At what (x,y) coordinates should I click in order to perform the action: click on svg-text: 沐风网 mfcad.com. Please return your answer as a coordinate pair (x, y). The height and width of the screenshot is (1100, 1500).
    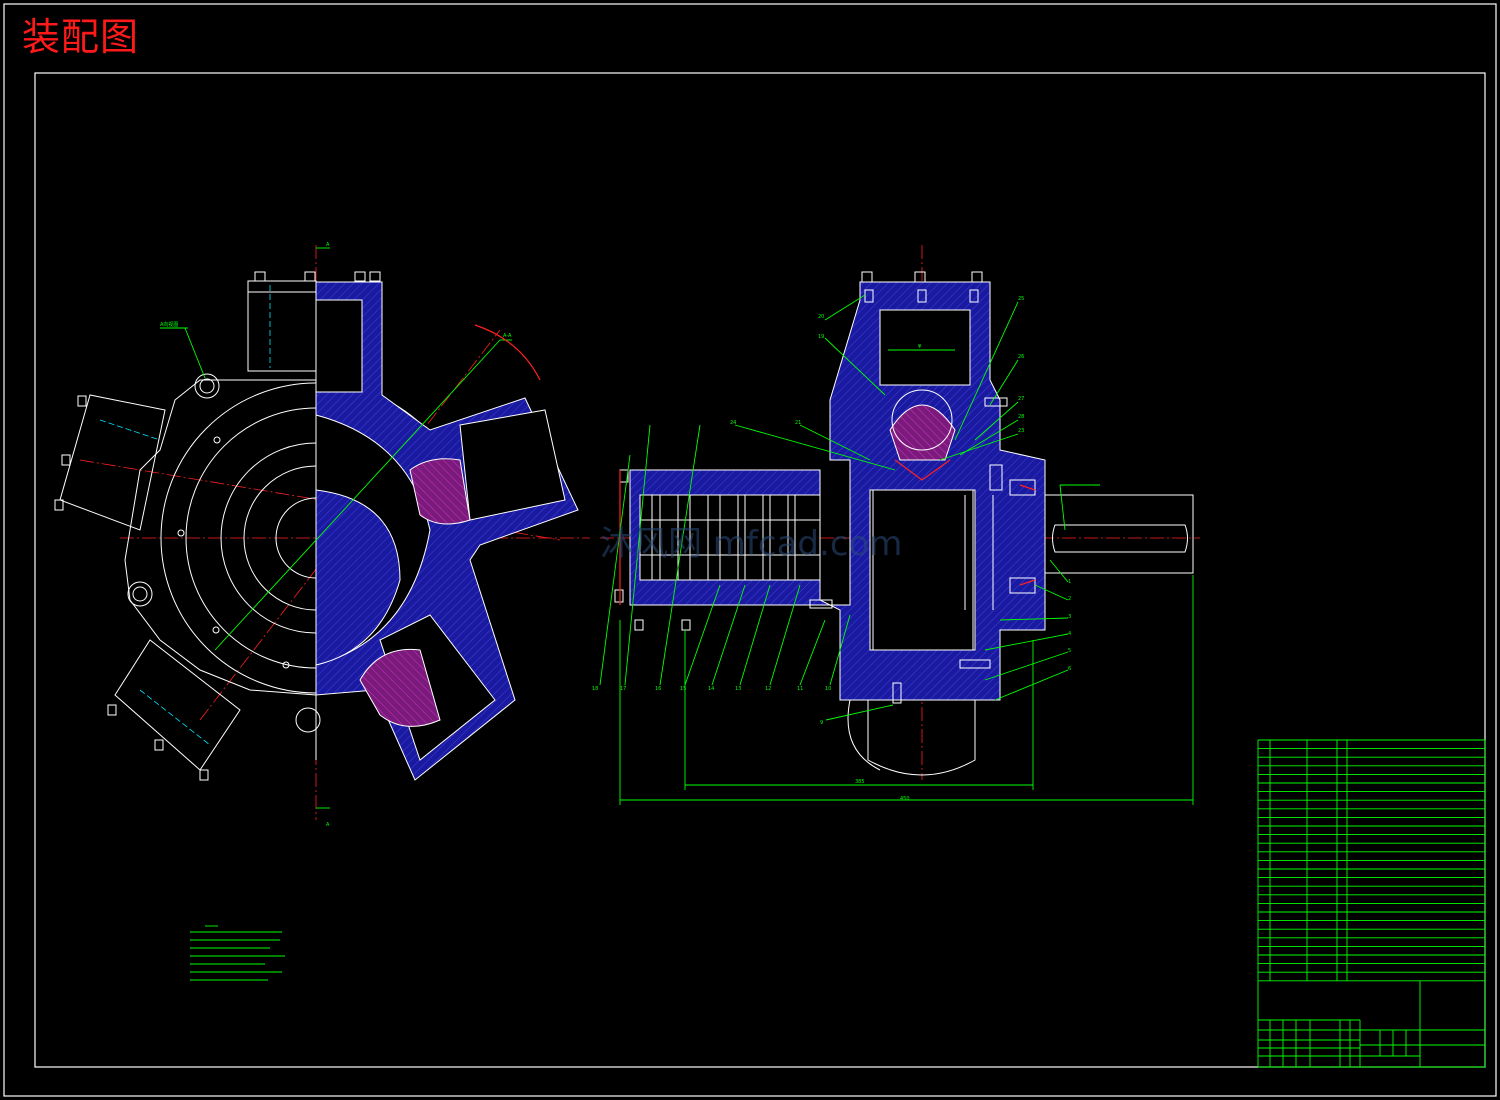
    Looking at the image, I should click on (751, 544).